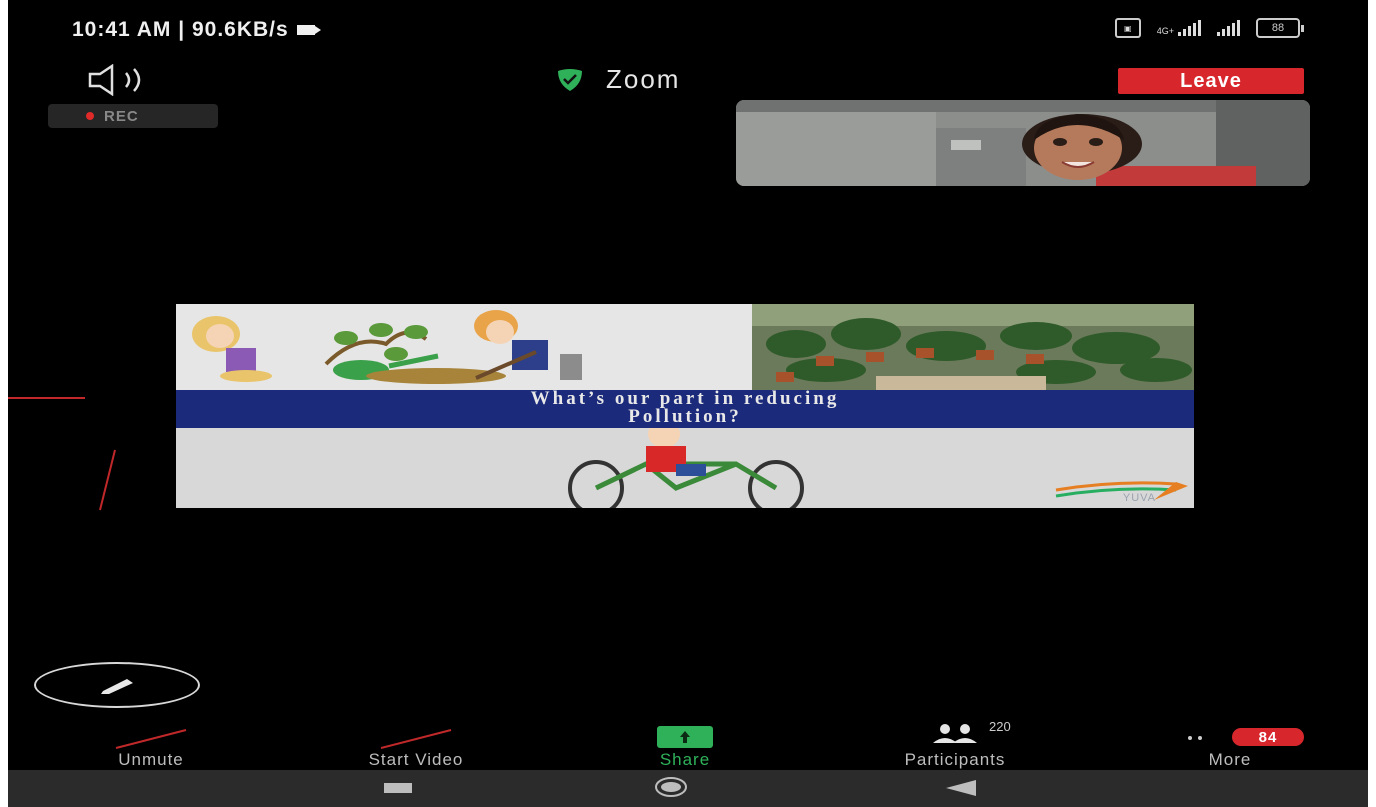  I want to click on start-video-label: Start Video, so click(416, 759).